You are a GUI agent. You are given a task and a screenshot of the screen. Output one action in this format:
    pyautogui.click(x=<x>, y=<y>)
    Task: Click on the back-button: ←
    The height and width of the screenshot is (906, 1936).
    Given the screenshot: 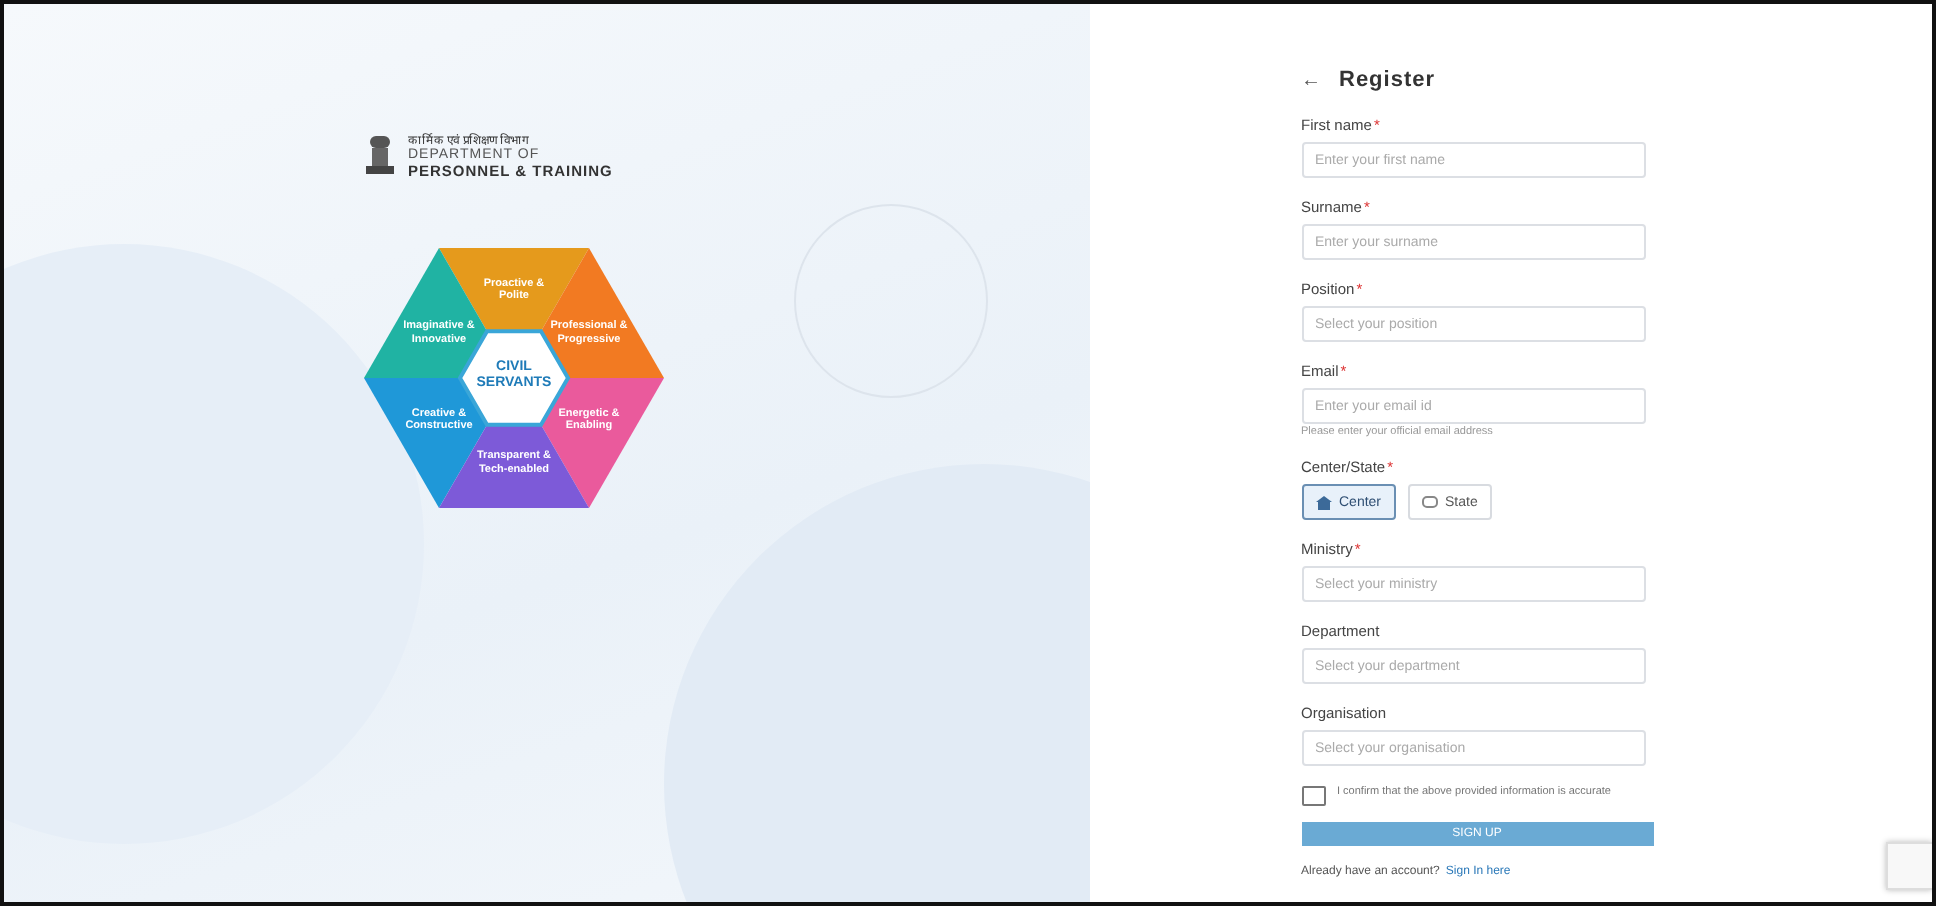 What is the action you would take?
    pyautogui.click(x=1311, y=80)
    